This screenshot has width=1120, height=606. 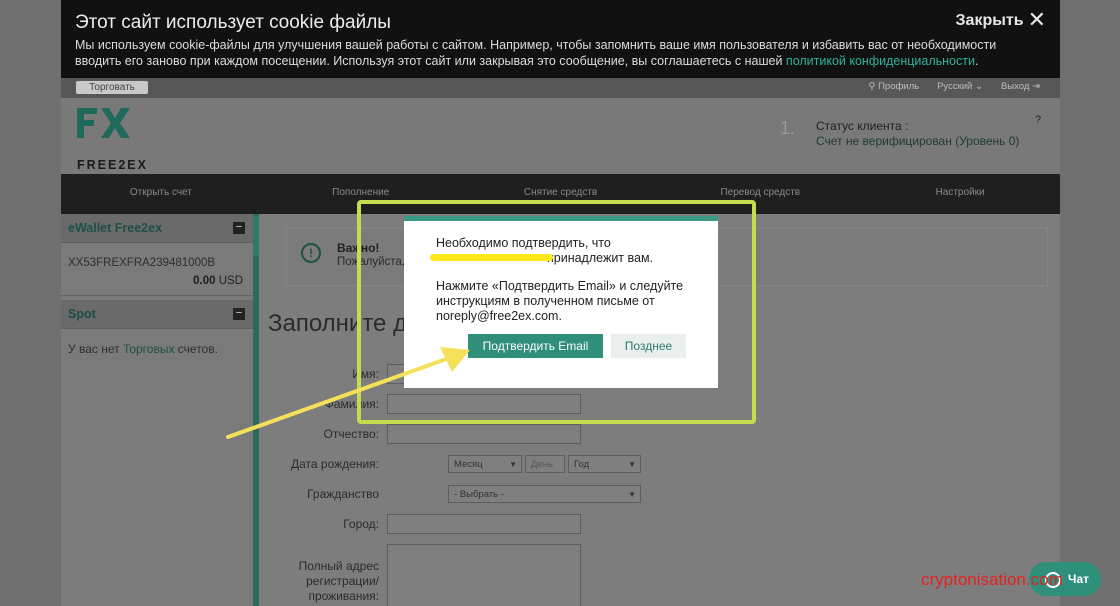 I want to click on logo-icon, so click(x=103, y=123).